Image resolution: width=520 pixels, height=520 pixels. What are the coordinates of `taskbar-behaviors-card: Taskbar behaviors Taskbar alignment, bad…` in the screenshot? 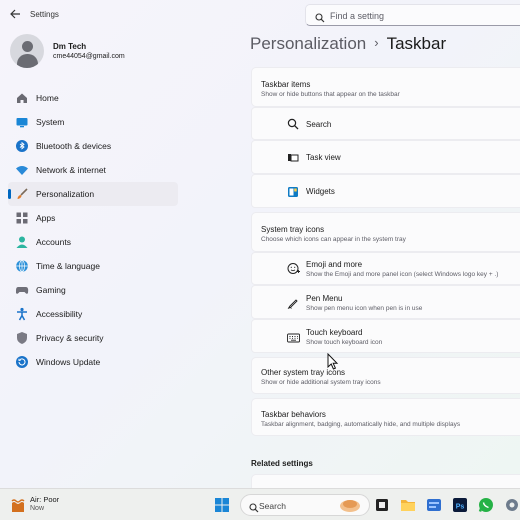 It's located at (385, 417).